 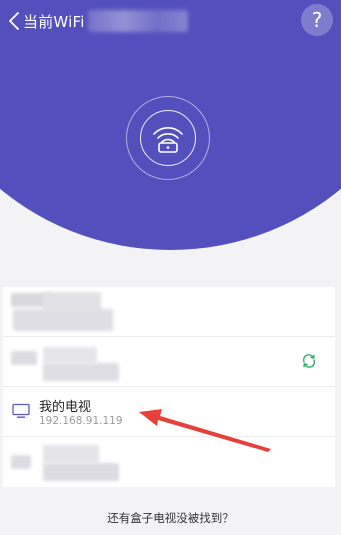 I want to click on page-title: 当前WiFi, so click(x=54, y=22).